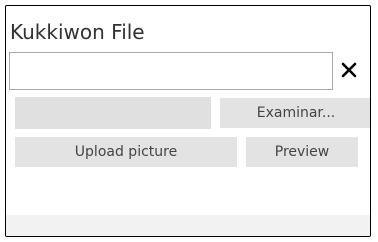 The height and width of the screenshot is (242, 378). I want to click on close-icon, so click(349, 70).